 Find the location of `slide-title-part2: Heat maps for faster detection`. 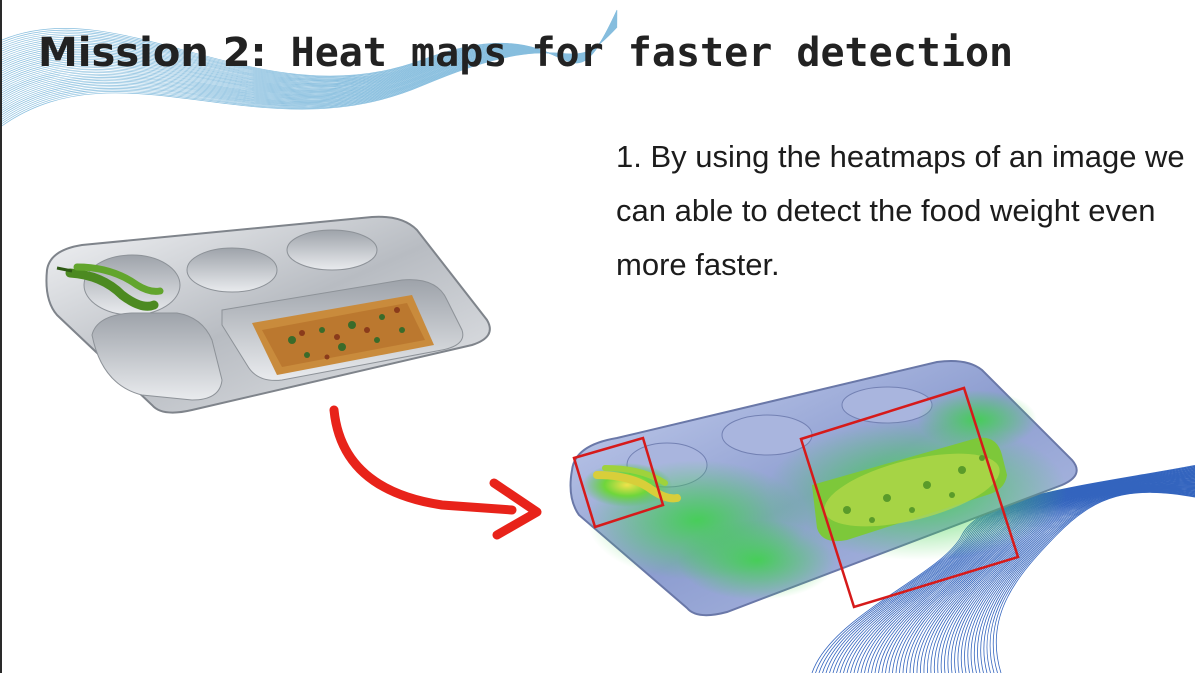

slide-title-part2: Heat maps for faster detection is located at coordinates (640, 53).